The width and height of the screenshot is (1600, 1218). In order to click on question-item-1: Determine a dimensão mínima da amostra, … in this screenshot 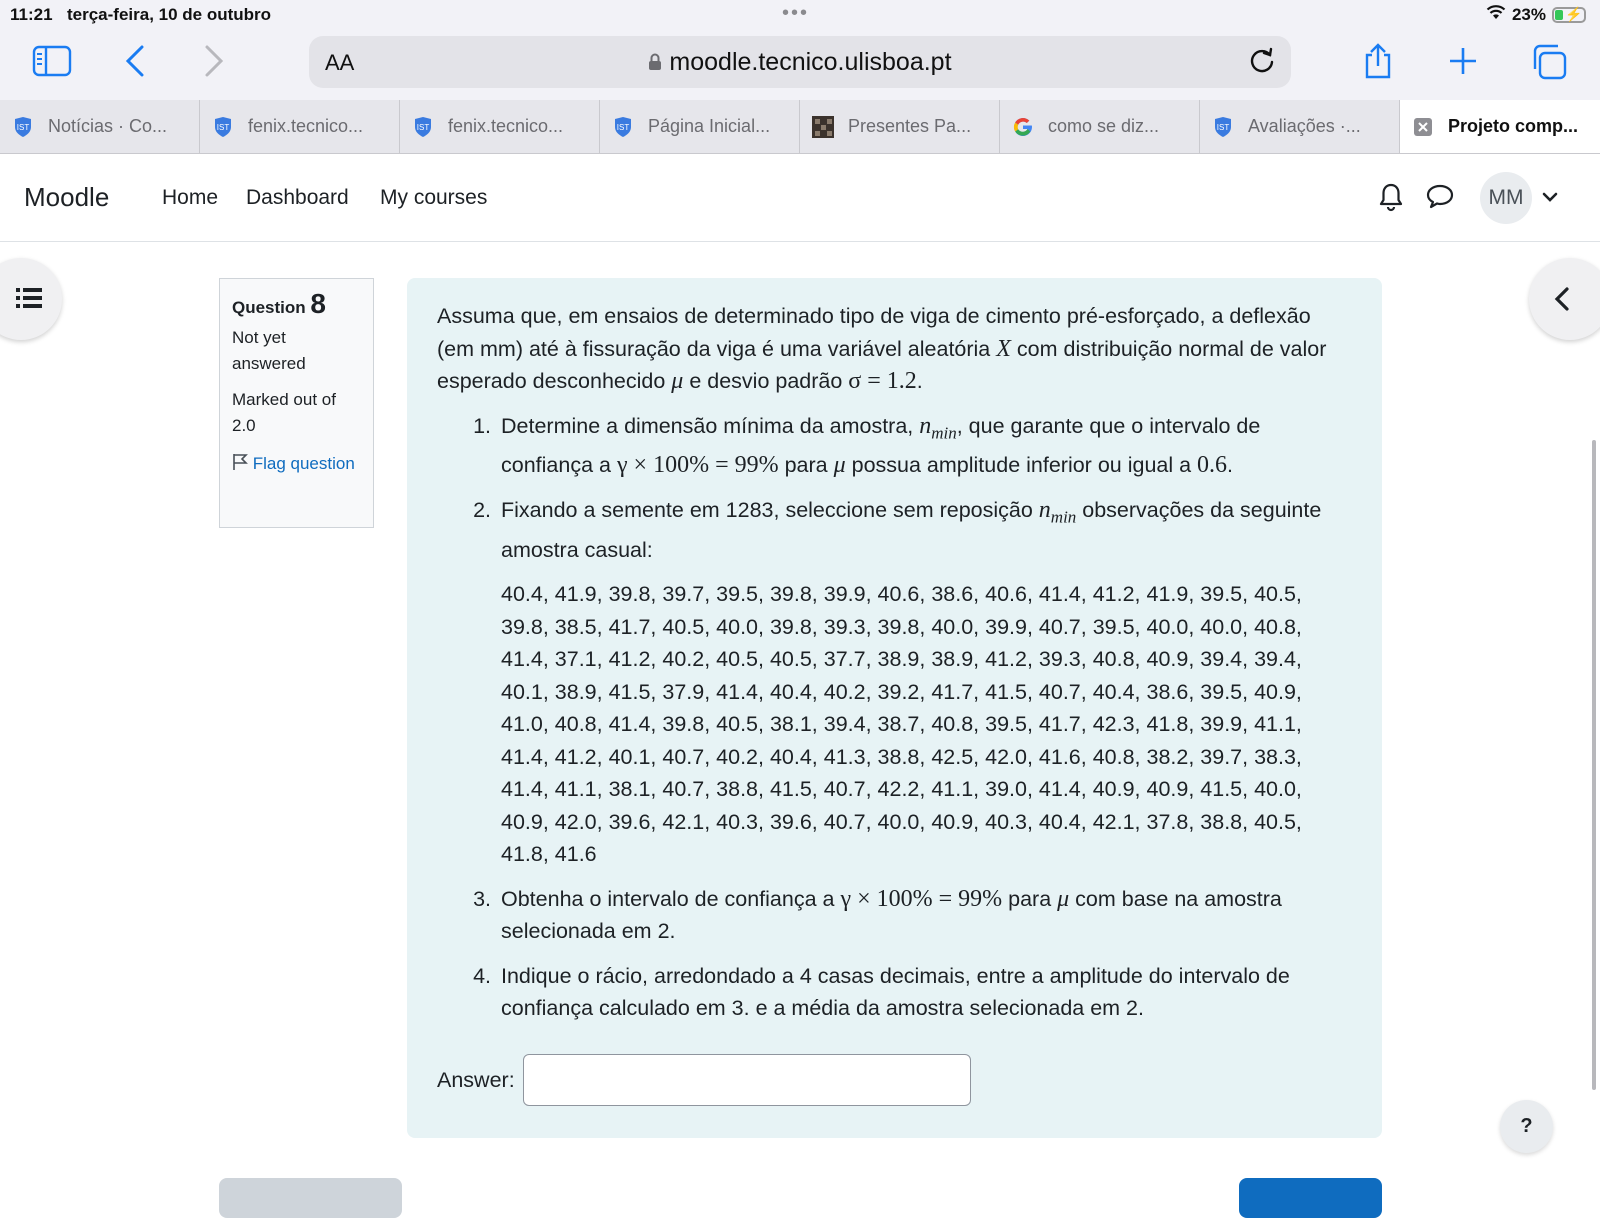, I will do `click(924, 446)`.